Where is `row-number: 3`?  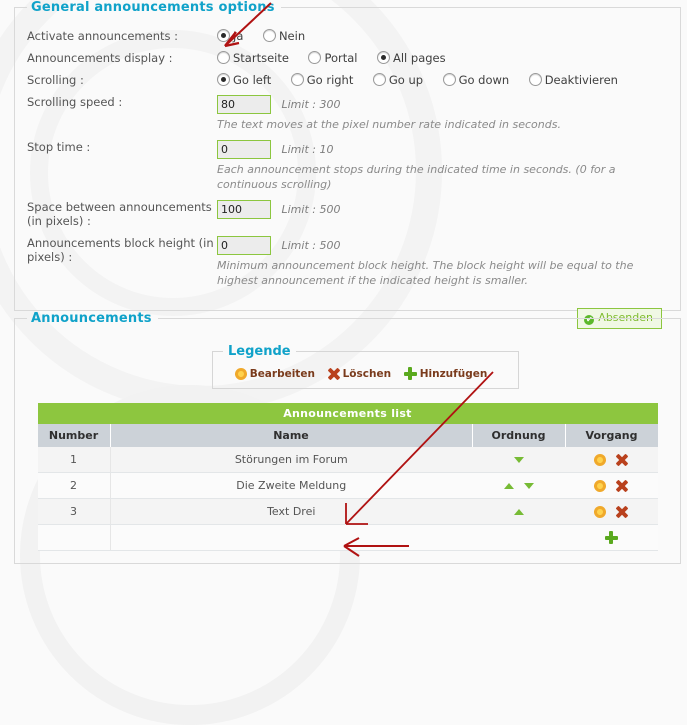
row-number: 3 is located at coordinates (74, 511).